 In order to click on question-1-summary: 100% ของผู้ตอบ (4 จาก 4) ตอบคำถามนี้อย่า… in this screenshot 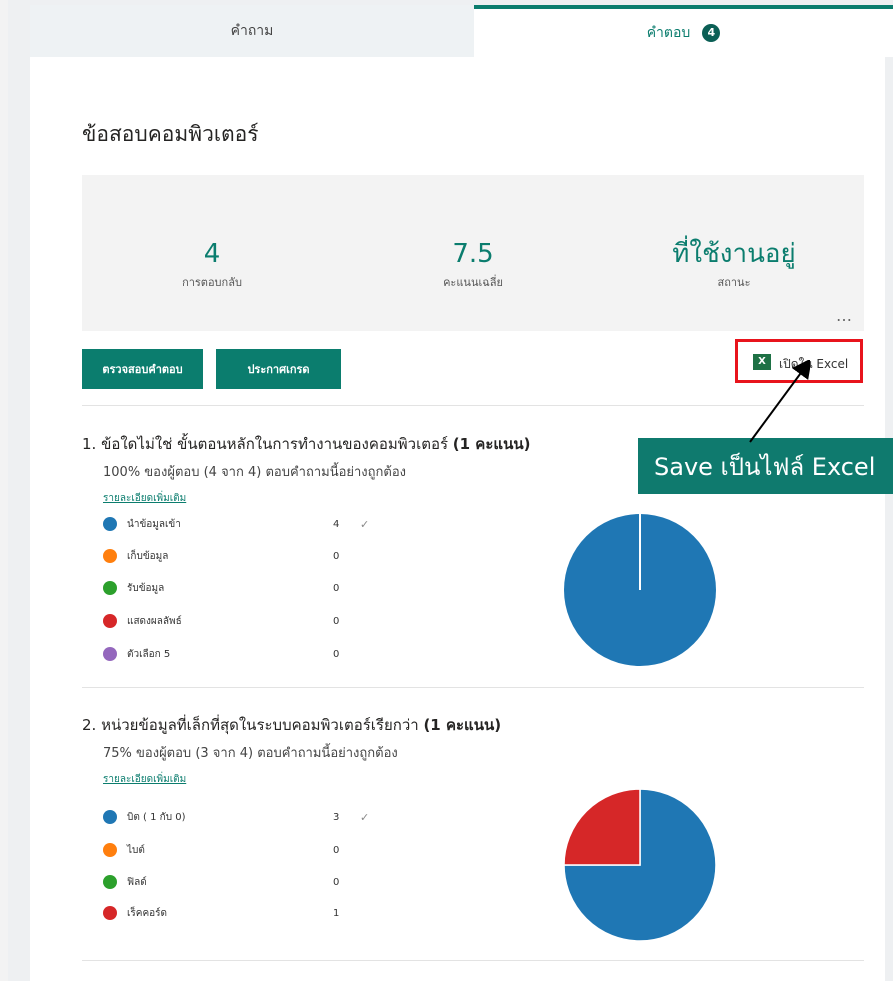, I will do `click(254, 472)`.